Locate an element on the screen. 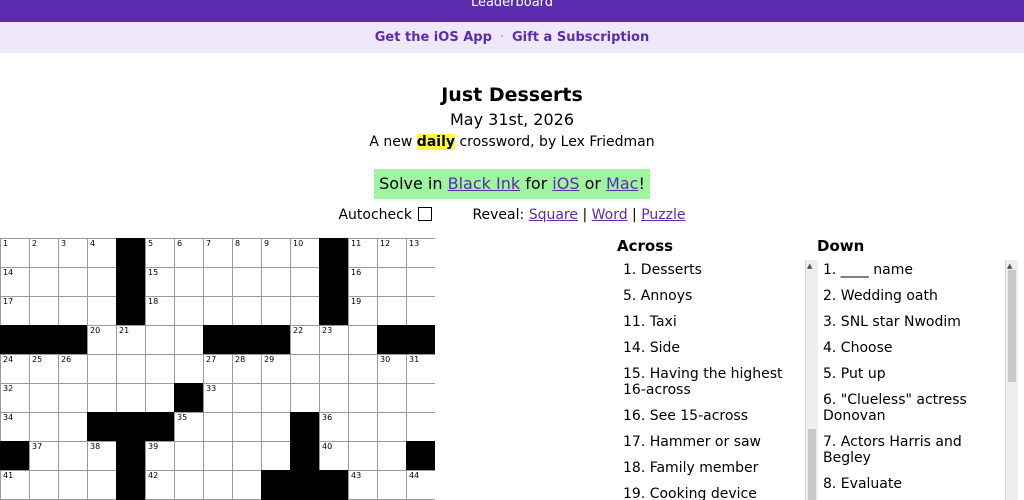  clue-item: 1. Desserts is located at coordinates (708, 270).